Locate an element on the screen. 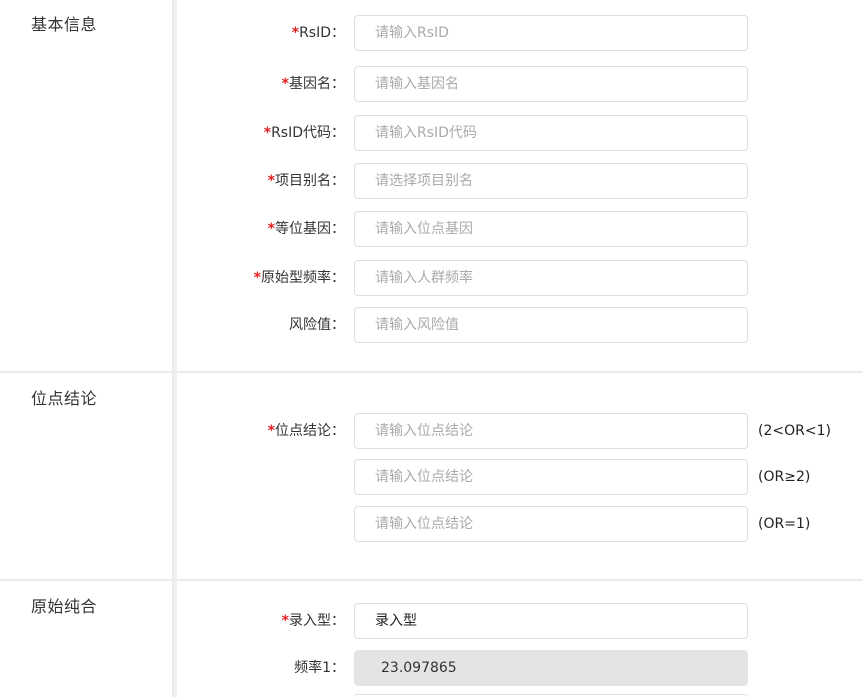 The image size is (863, 697). project-alias-select: 请选择项目别名 is located at coordinates (551, 181).